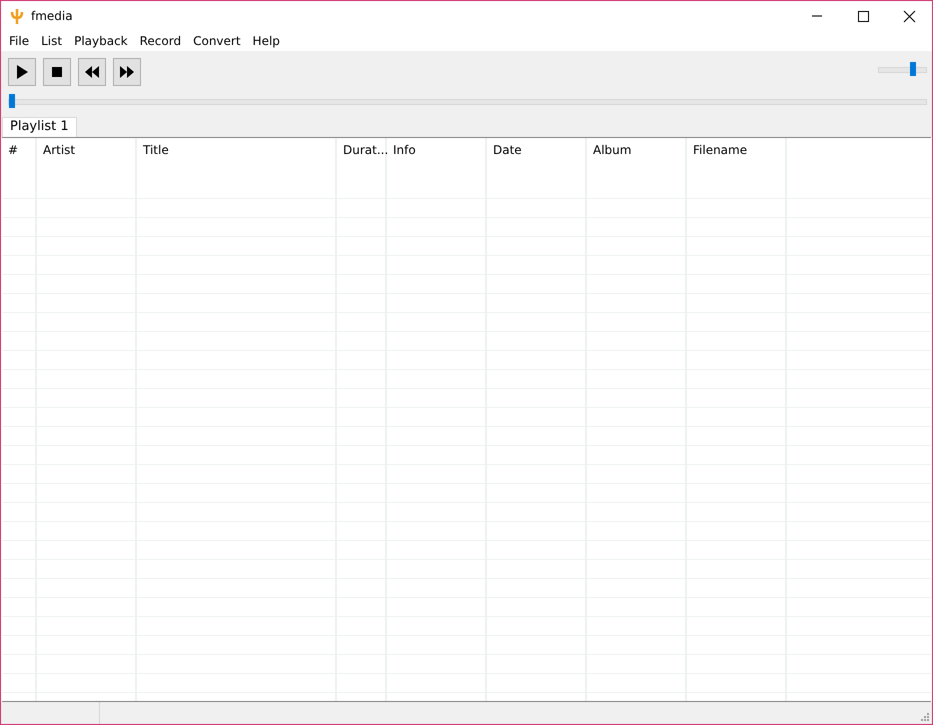 Image resolution: width=933 pixels, height=725 pixels. I want to click on play-icon, so click(22, 72).